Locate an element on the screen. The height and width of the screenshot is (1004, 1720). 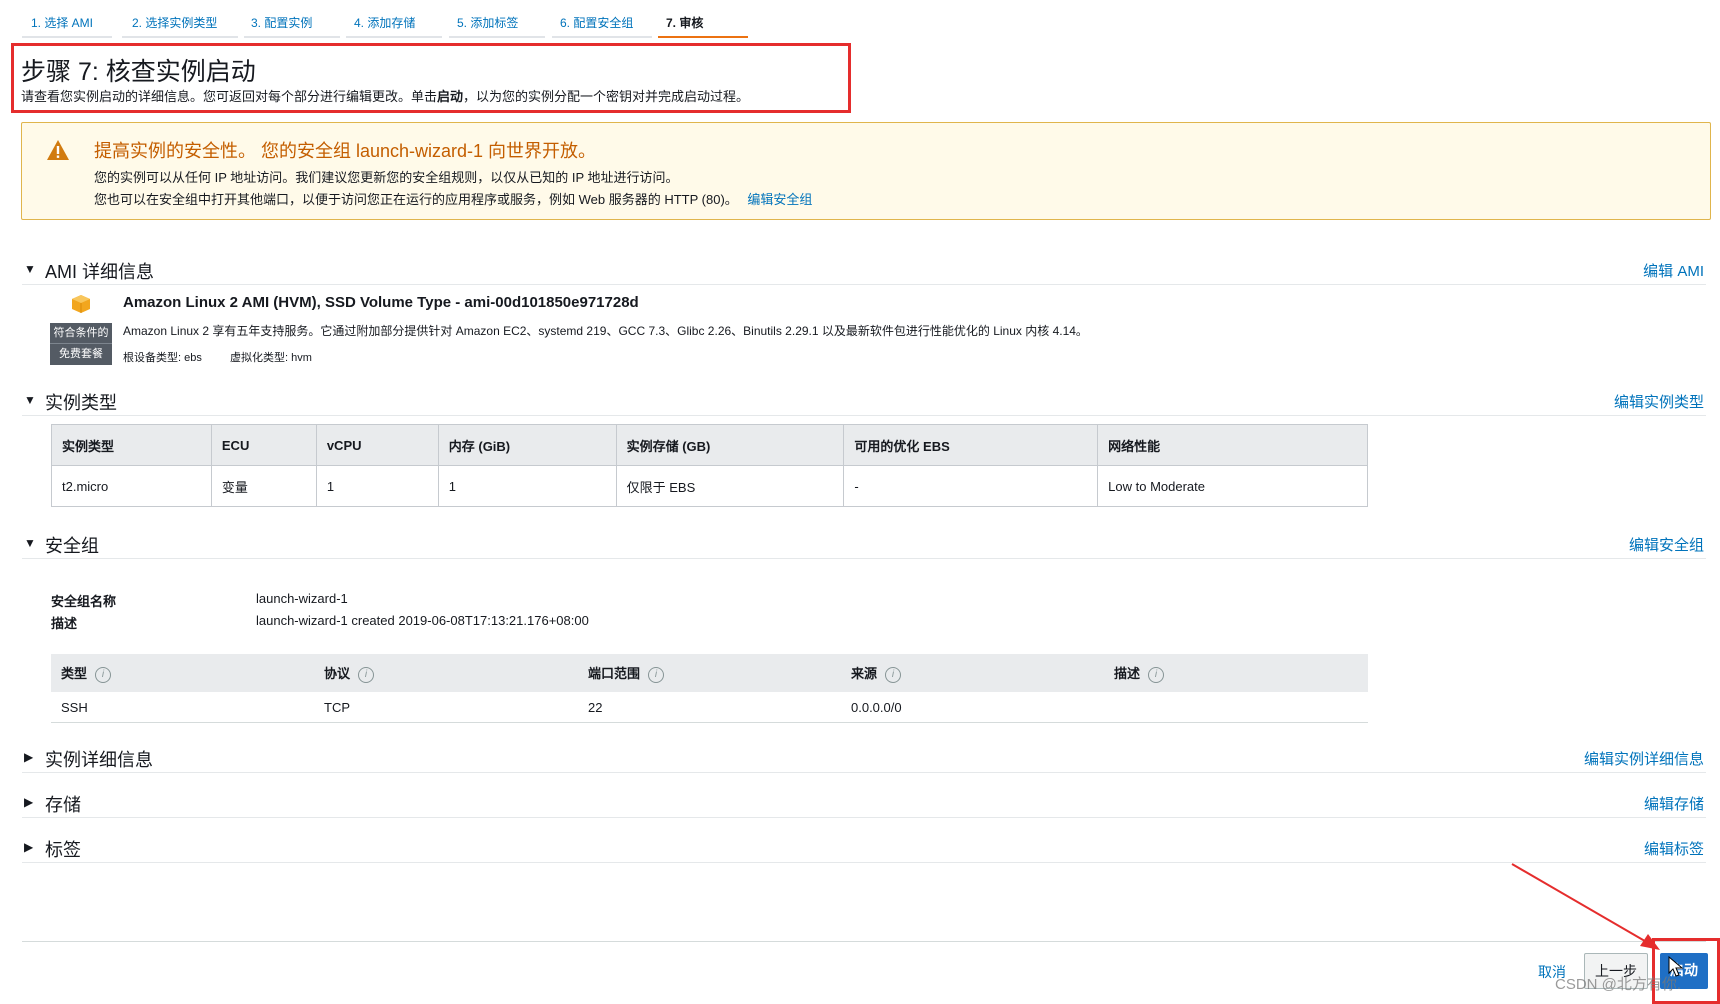
badge-line: 符合条件的 is located at coordinates (81, 333).